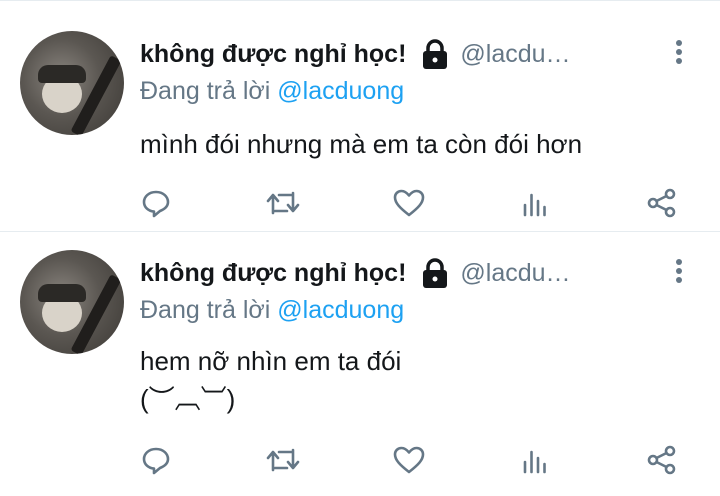 The height and width of the screenshot is (496, 720). Describe the element at coordinates (271, 380) in the screenshot. I see `tweet-text: hem nỡ nhìn em ta đói (︶︹︺)` at that location.